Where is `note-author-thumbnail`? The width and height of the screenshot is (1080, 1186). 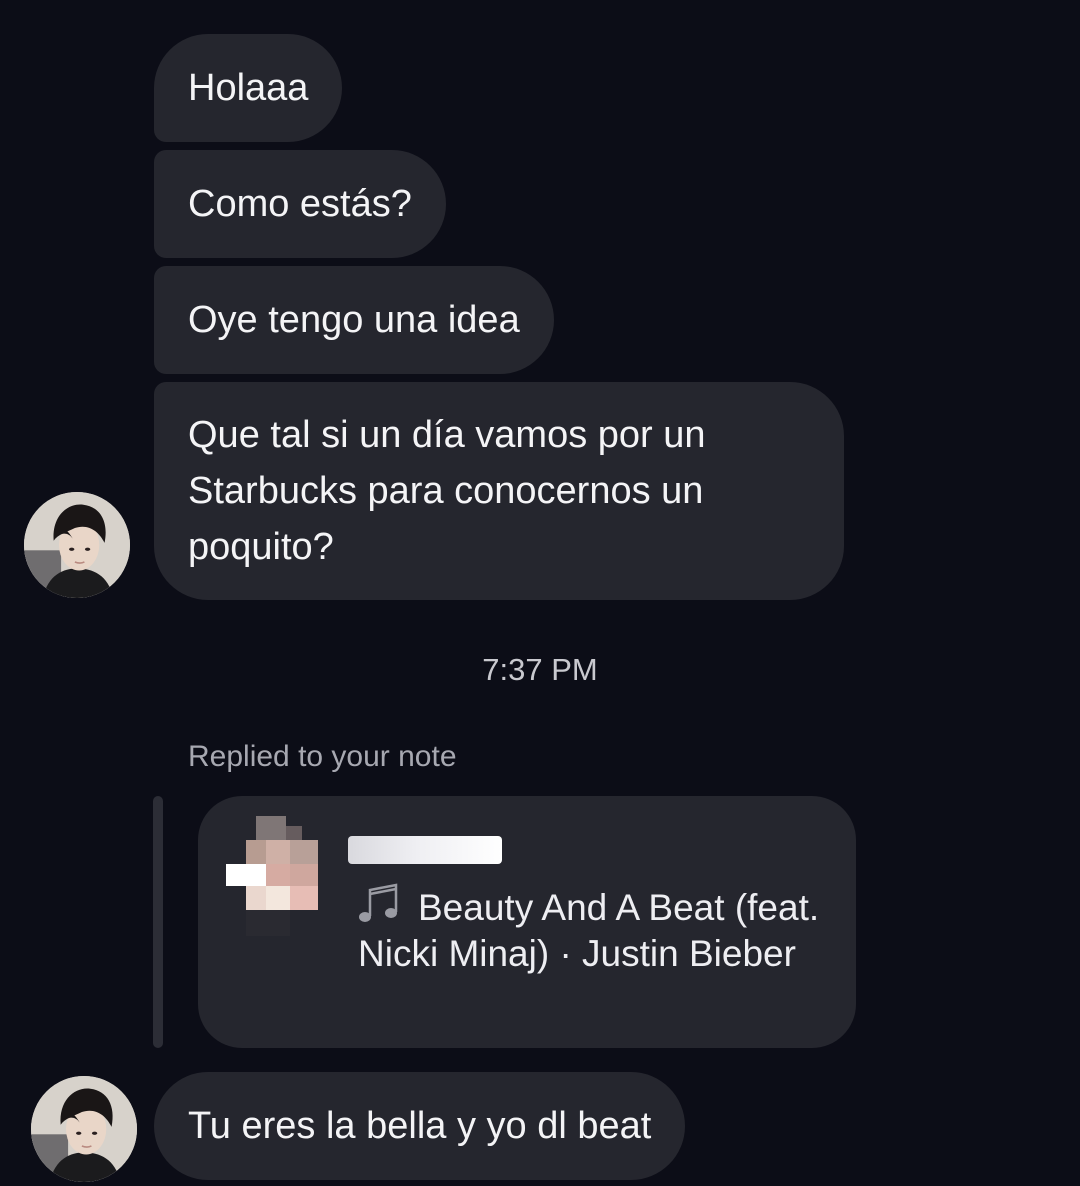
note-author-thumbnail is located at coordinates (272, 876).